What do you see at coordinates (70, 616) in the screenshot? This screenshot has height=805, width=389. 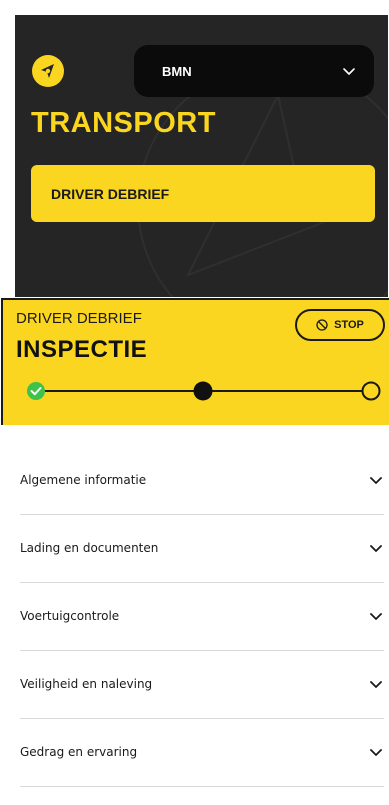 I see `section-label: Voertuigcontrole` at bounding box center [70, 616].